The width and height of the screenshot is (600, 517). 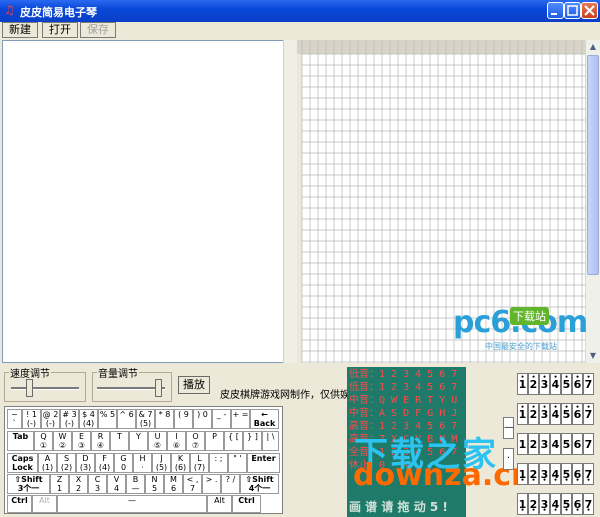 I want to click on key-4-4: Ctrl, so click(x=246, y=504).